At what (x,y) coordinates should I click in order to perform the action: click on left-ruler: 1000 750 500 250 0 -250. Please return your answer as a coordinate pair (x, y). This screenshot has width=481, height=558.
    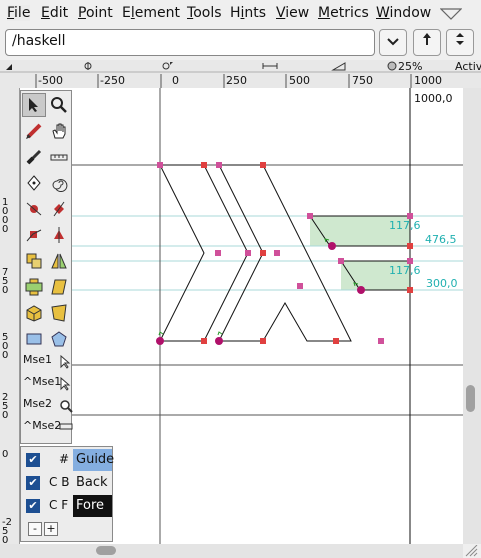
    Looking at the image, I should click on (10, 317).